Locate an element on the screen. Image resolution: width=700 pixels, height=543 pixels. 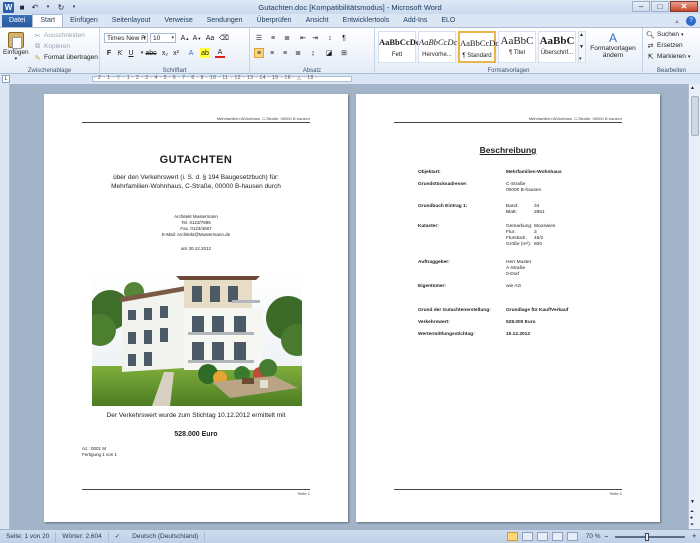
undo-icon: ↶ is located at coordinates (35, 7).